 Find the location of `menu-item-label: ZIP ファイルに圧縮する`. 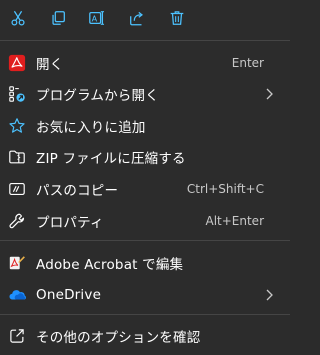

menu-item-label: ZIP ファイルに圧縮する is located at coordinates (111, 159).